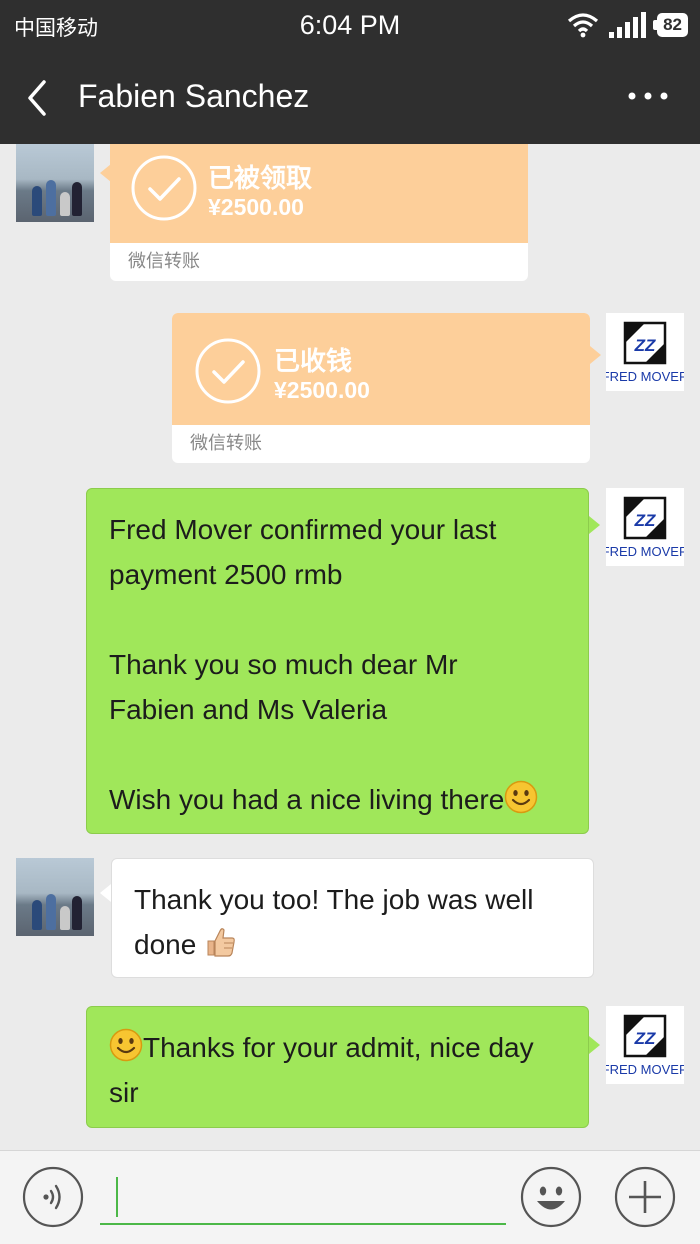 The width and height of the screenshot is (700, 1244). What do you see at coordinates (319, 193) in the screenshot?
I see `transfer-card-body: 已被领取 ¥2500.00` at bounding box center [319, 193].